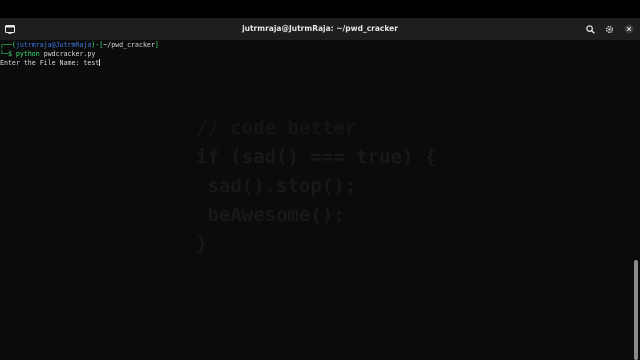  I want to click on window-title: jutrmraja@JutrmRaja: ~/pwd_cracker, so click(320, 28).